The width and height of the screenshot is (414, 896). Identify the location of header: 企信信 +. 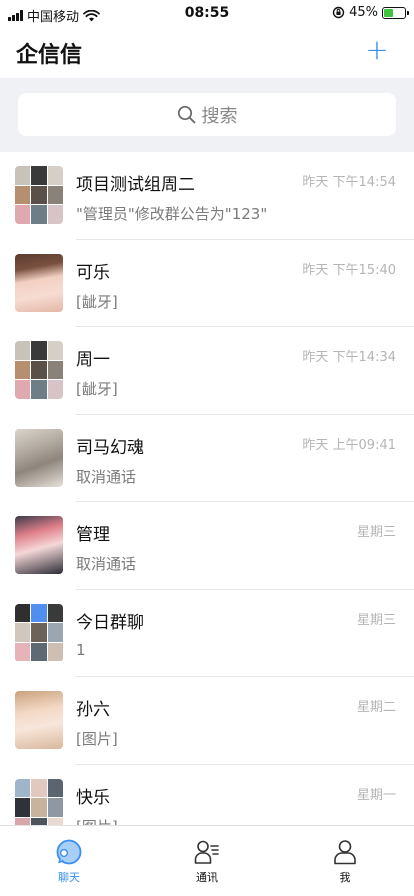
(207, 53).